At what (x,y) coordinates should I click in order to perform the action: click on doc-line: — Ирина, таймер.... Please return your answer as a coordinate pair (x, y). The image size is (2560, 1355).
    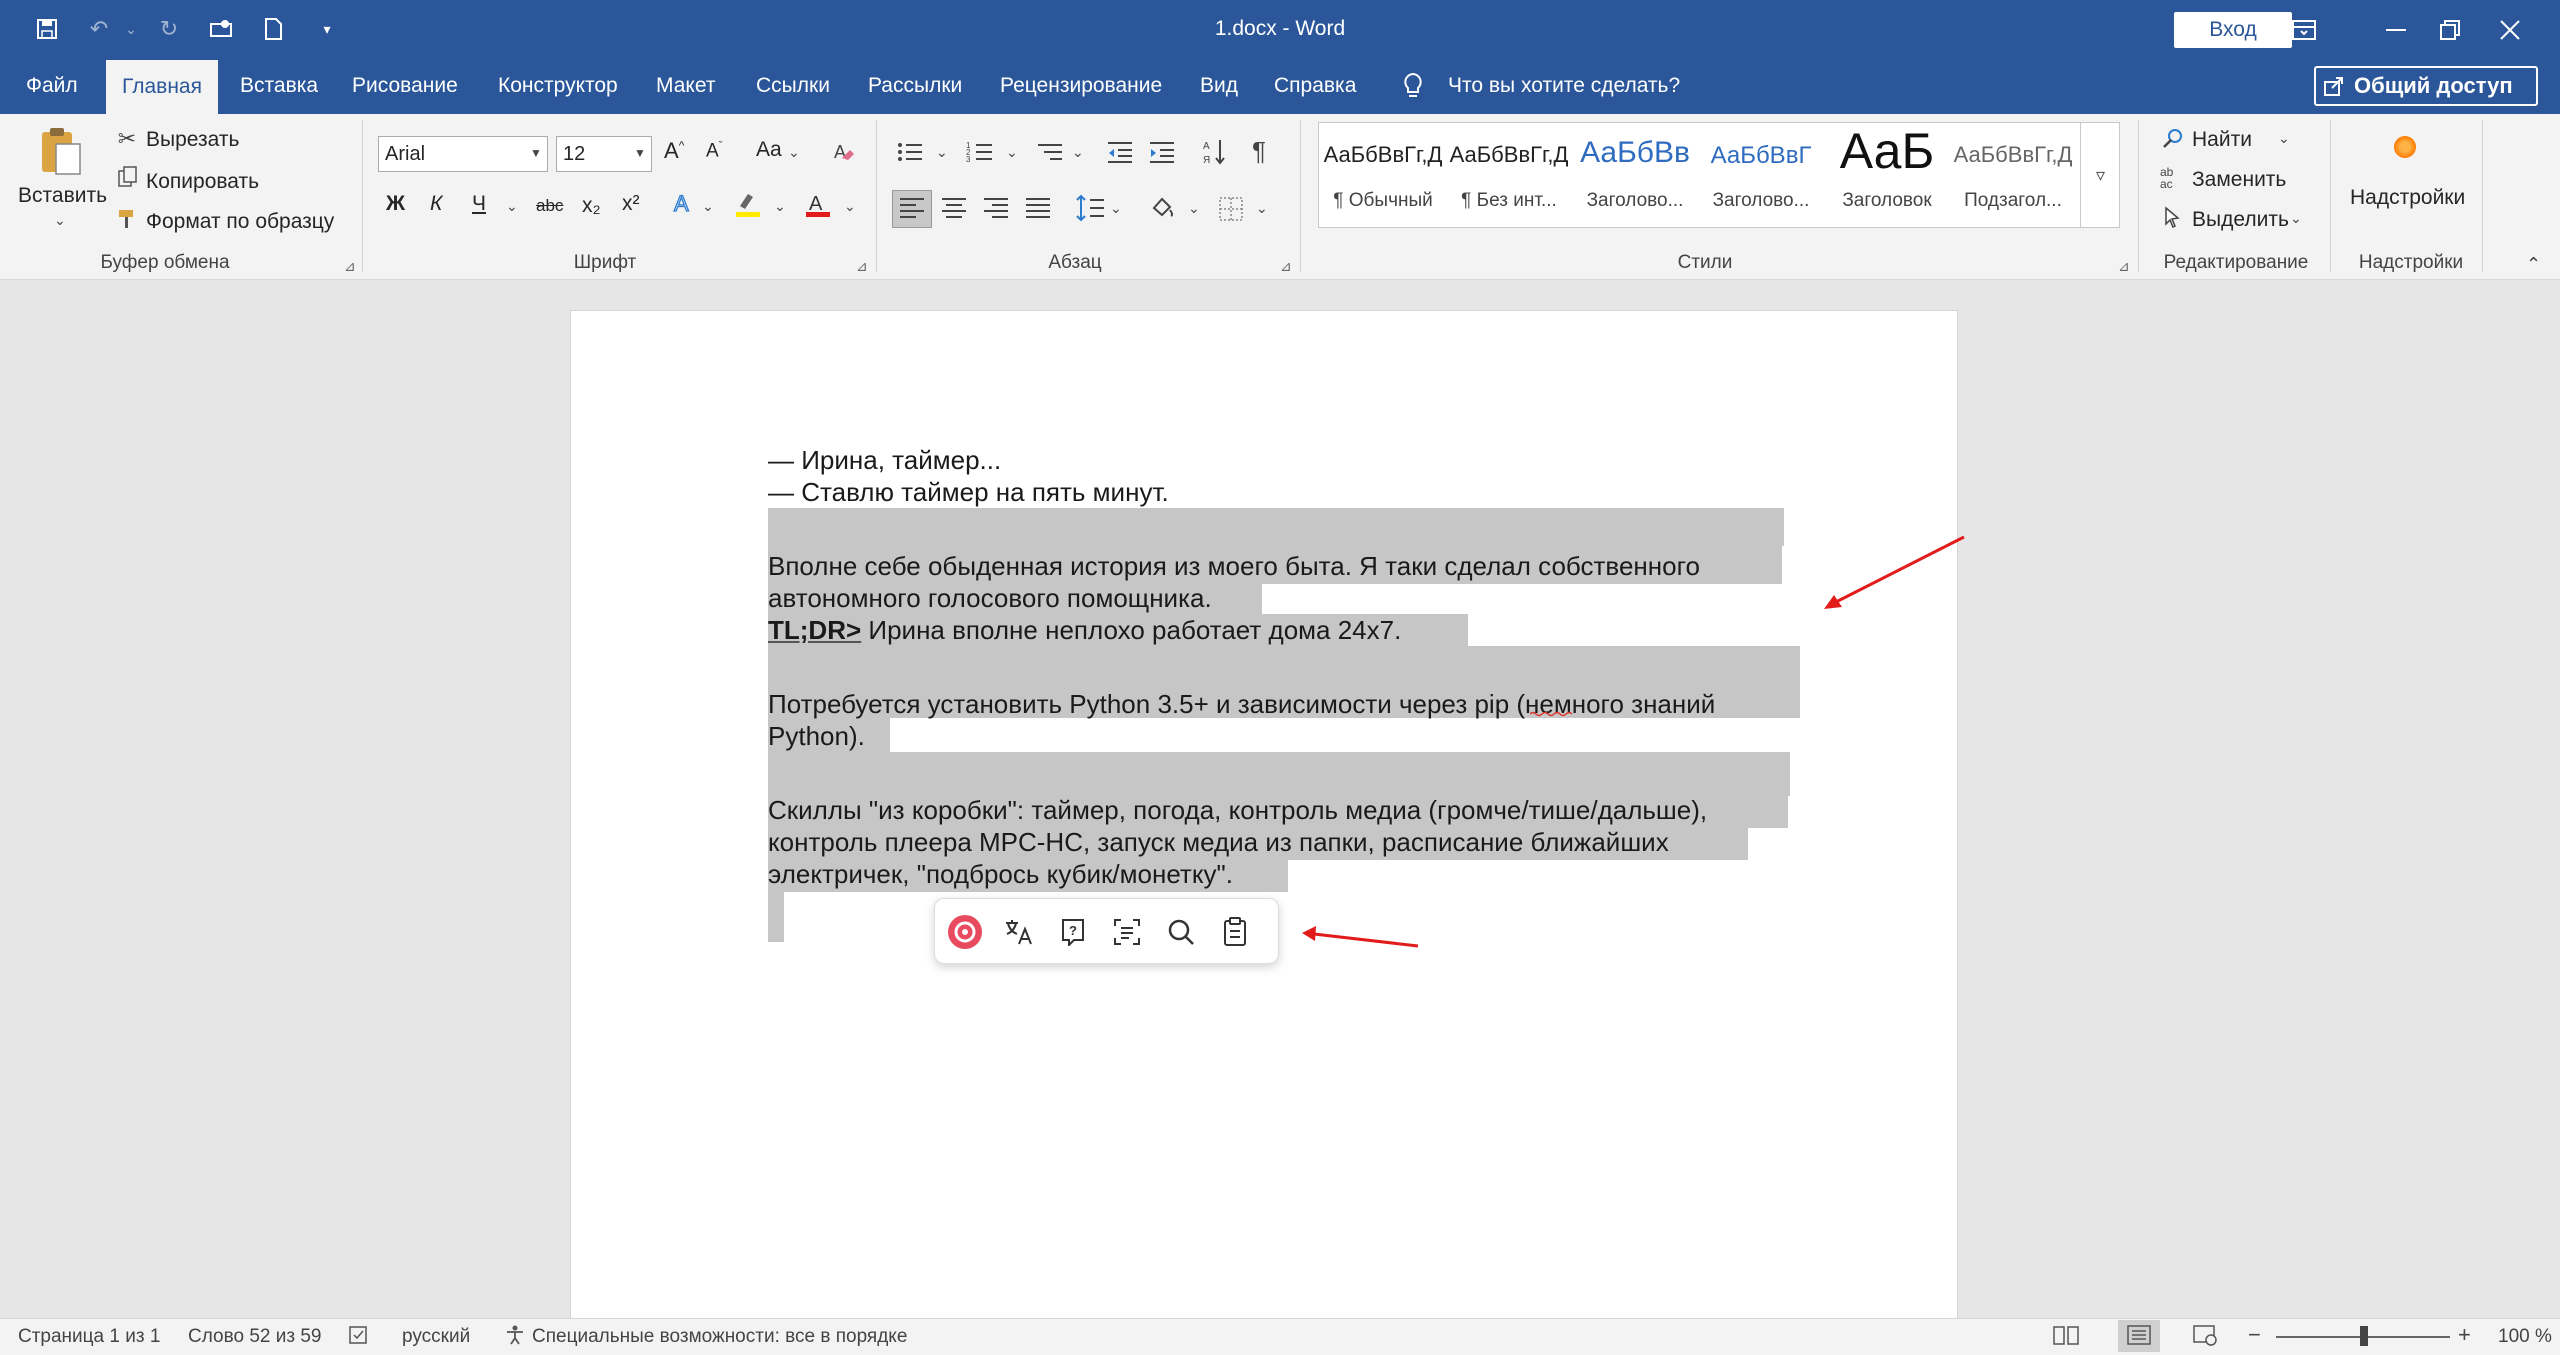
    Looking at the image, I should click on (884, 460).